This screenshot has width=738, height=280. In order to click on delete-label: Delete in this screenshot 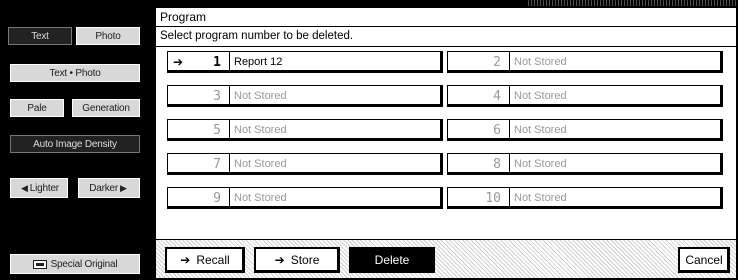, I will do `click(392, 260)`.